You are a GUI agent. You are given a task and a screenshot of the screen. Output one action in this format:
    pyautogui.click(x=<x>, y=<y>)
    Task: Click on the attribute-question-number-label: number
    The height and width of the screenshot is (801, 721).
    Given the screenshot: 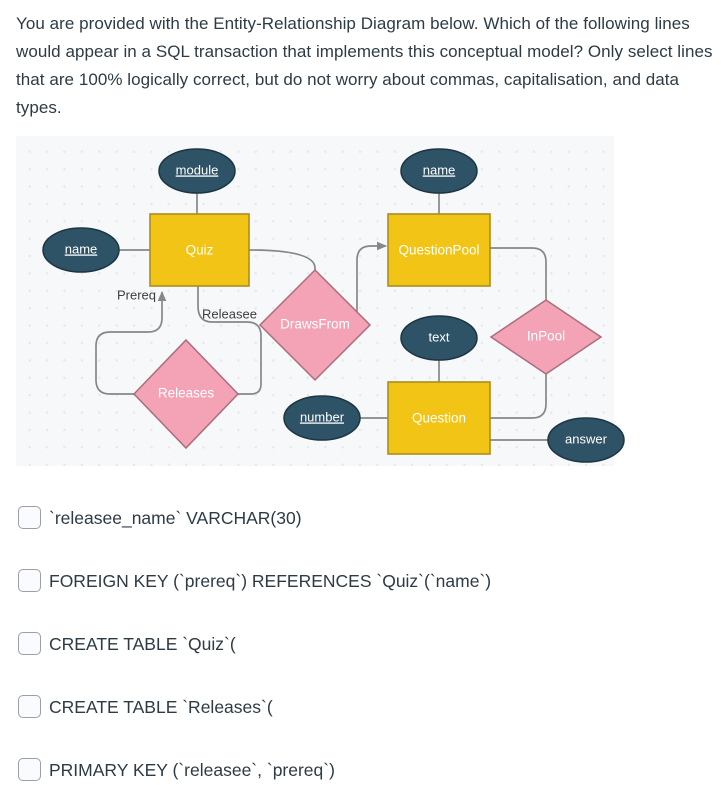 What is the action you would take?
    pyautogui.click(x=322, y=416)
    